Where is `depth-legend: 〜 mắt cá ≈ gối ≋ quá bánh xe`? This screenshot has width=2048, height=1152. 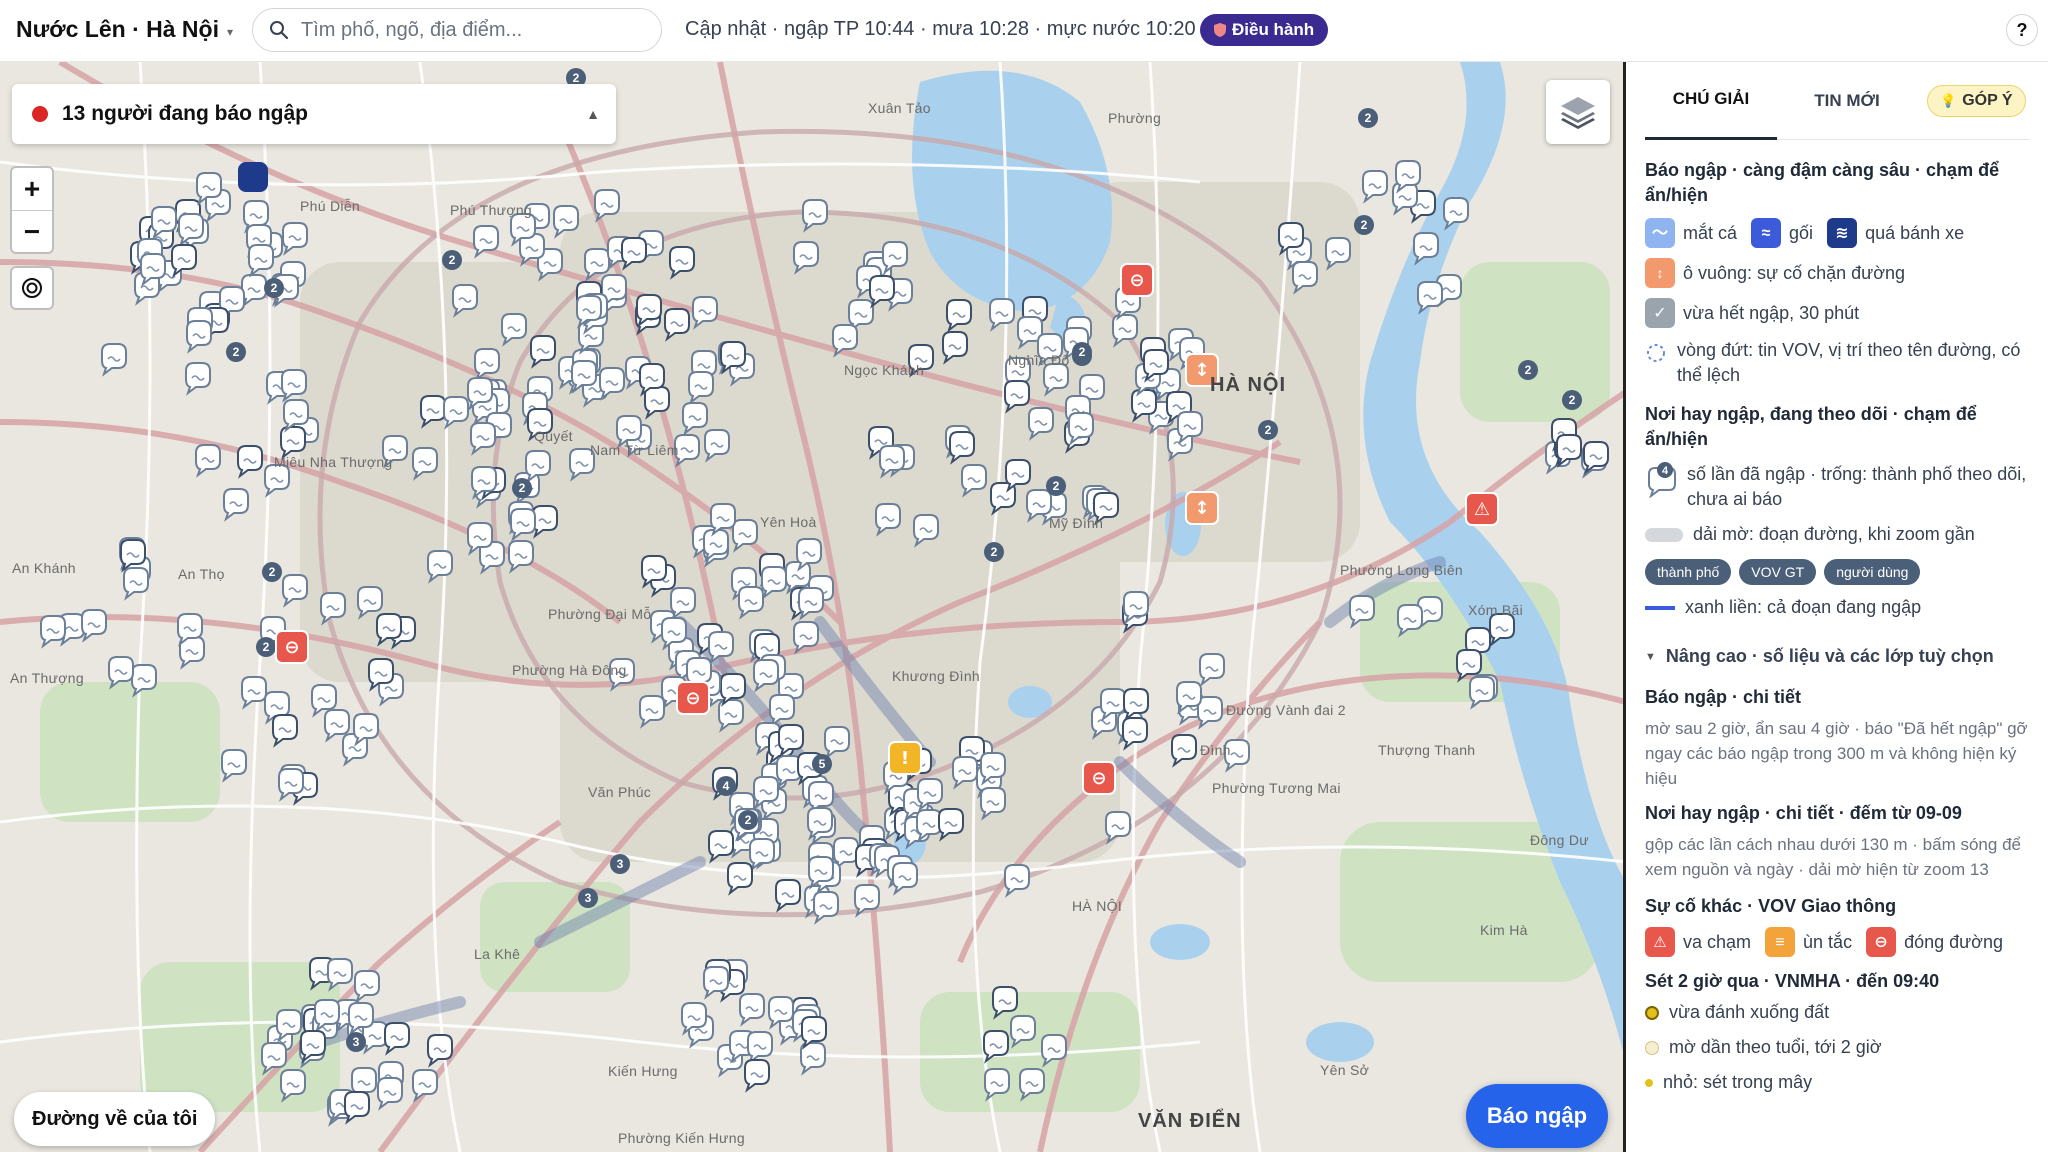
depth-legend: 〜 mắt cá ≈ gối ≋ quá bánh xe is located at coordinates (1837, 233).